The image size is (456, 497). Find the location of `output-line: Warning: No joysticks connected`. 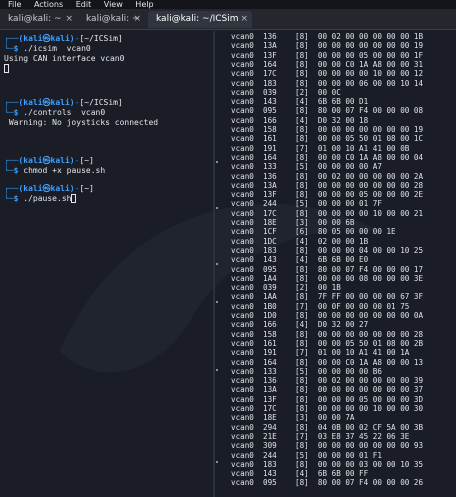

output-line: Warning: No joysticks connected is located at coordinates (81, 122).